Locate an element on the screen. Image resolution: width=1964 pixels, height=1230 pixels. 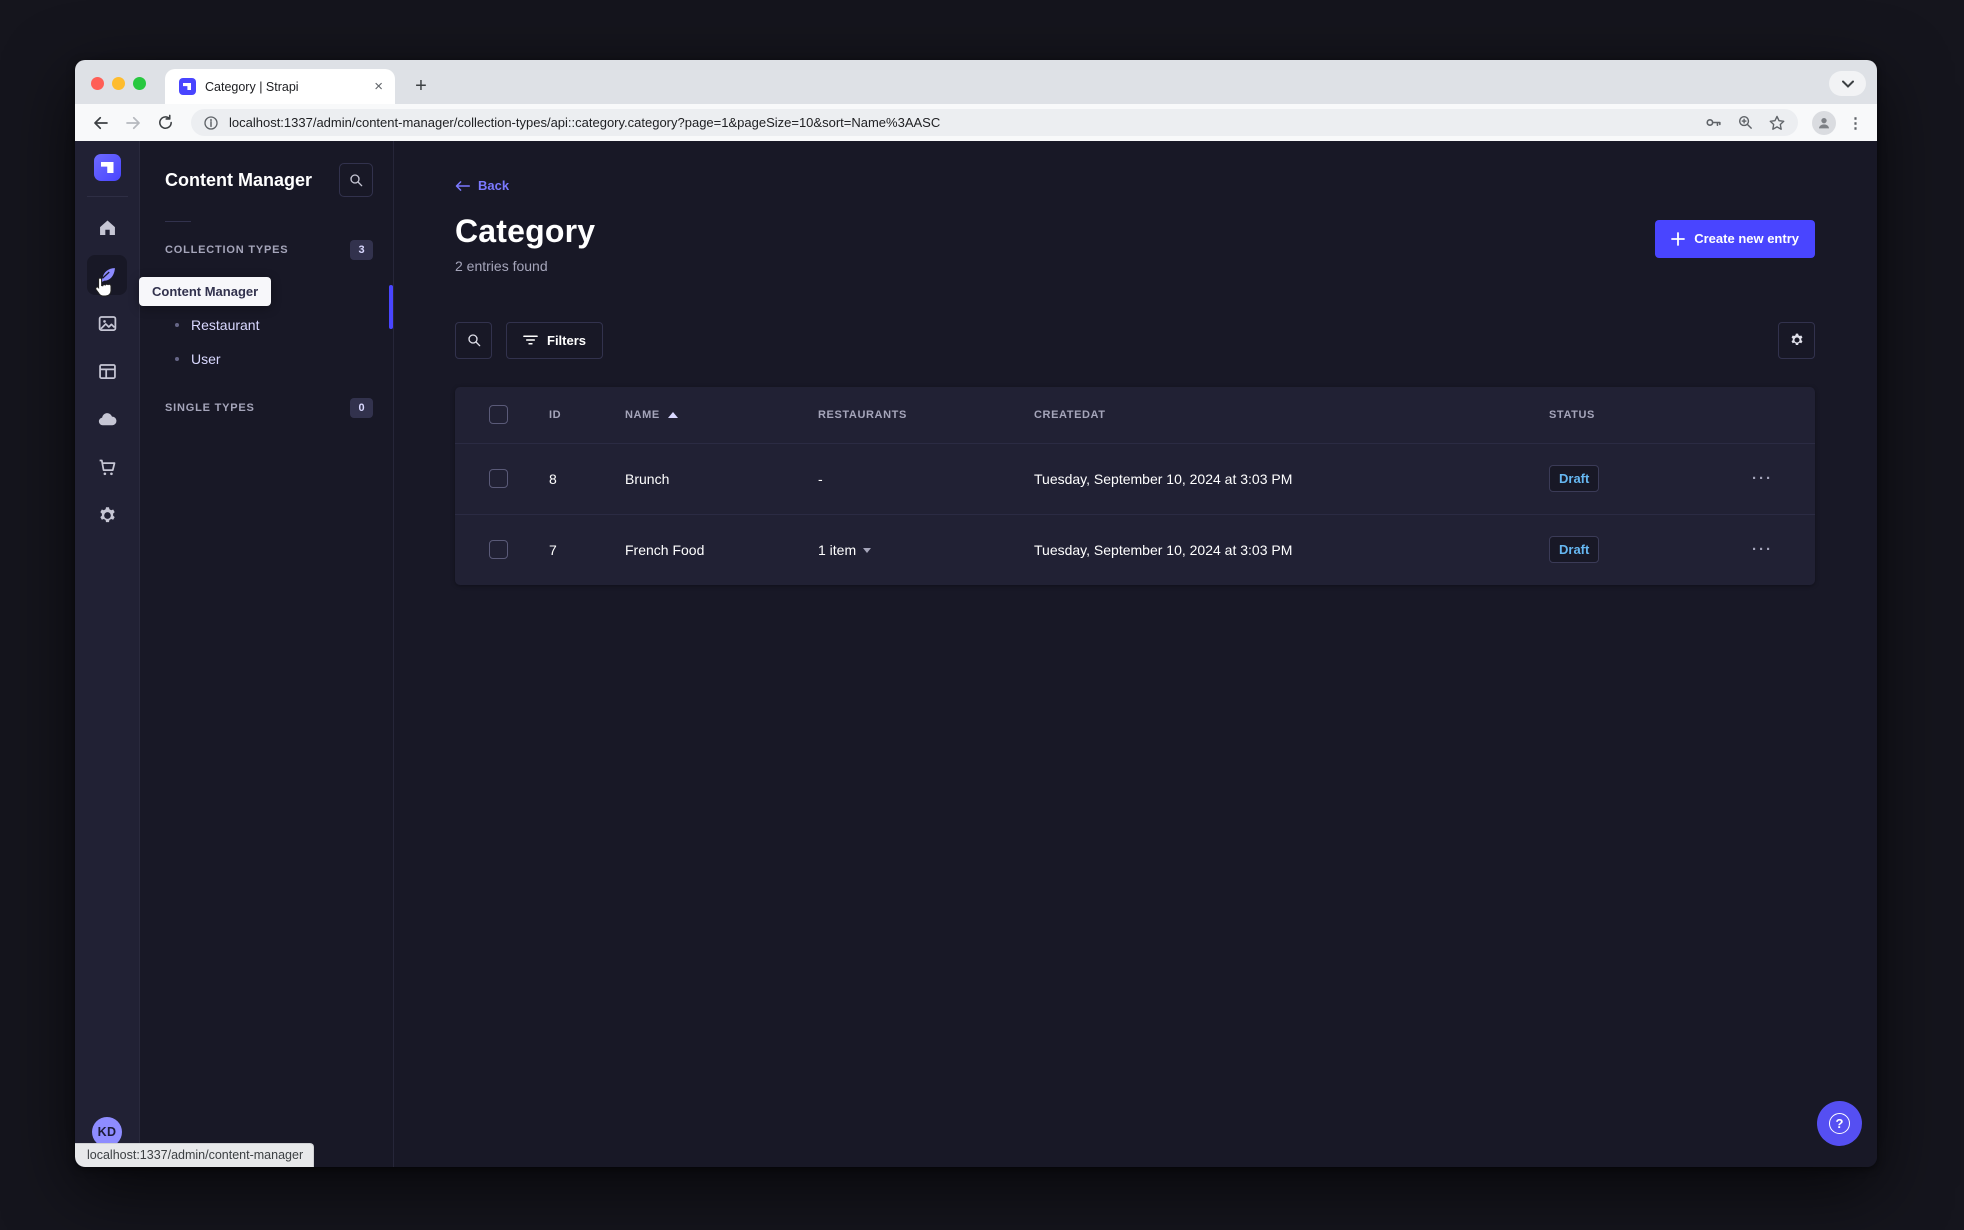
create-button-label: Create new entry is located at coordinates (1746, 238).